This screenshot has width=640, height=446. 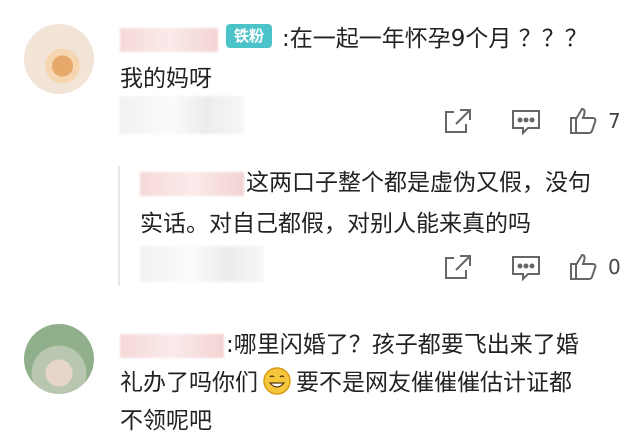 What do you see at coordinates (277, 386) in the screenshot?
I see `emoji-icon` at bounding box center [277, 386].